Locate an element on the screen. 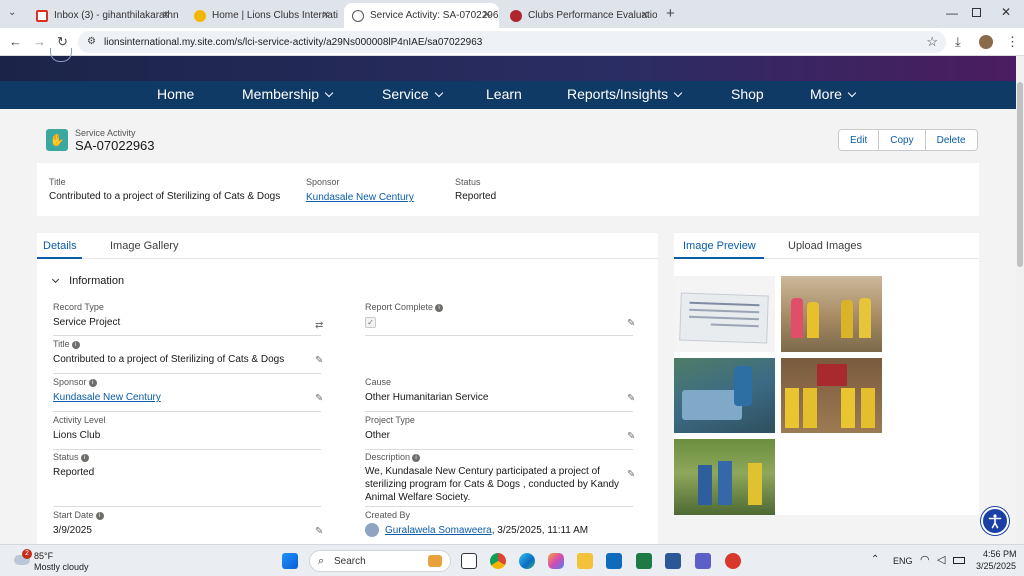 Image resolution: width=1024 pixels, height=576 pixels. edge-icon is located at coordinates (527, 561).